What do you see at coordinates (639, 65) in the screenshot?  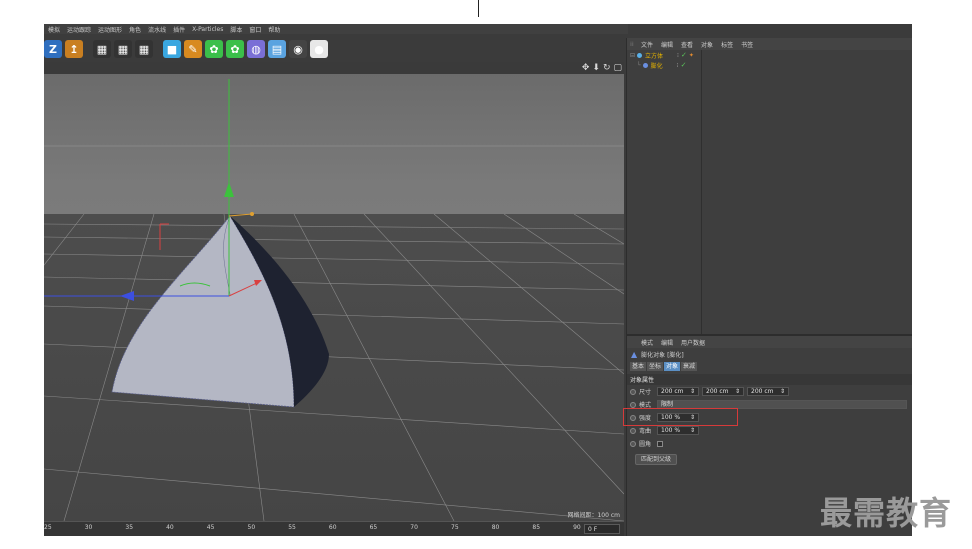 I see `hierarchy-line-icon: └` at bounding box center [639, 65].